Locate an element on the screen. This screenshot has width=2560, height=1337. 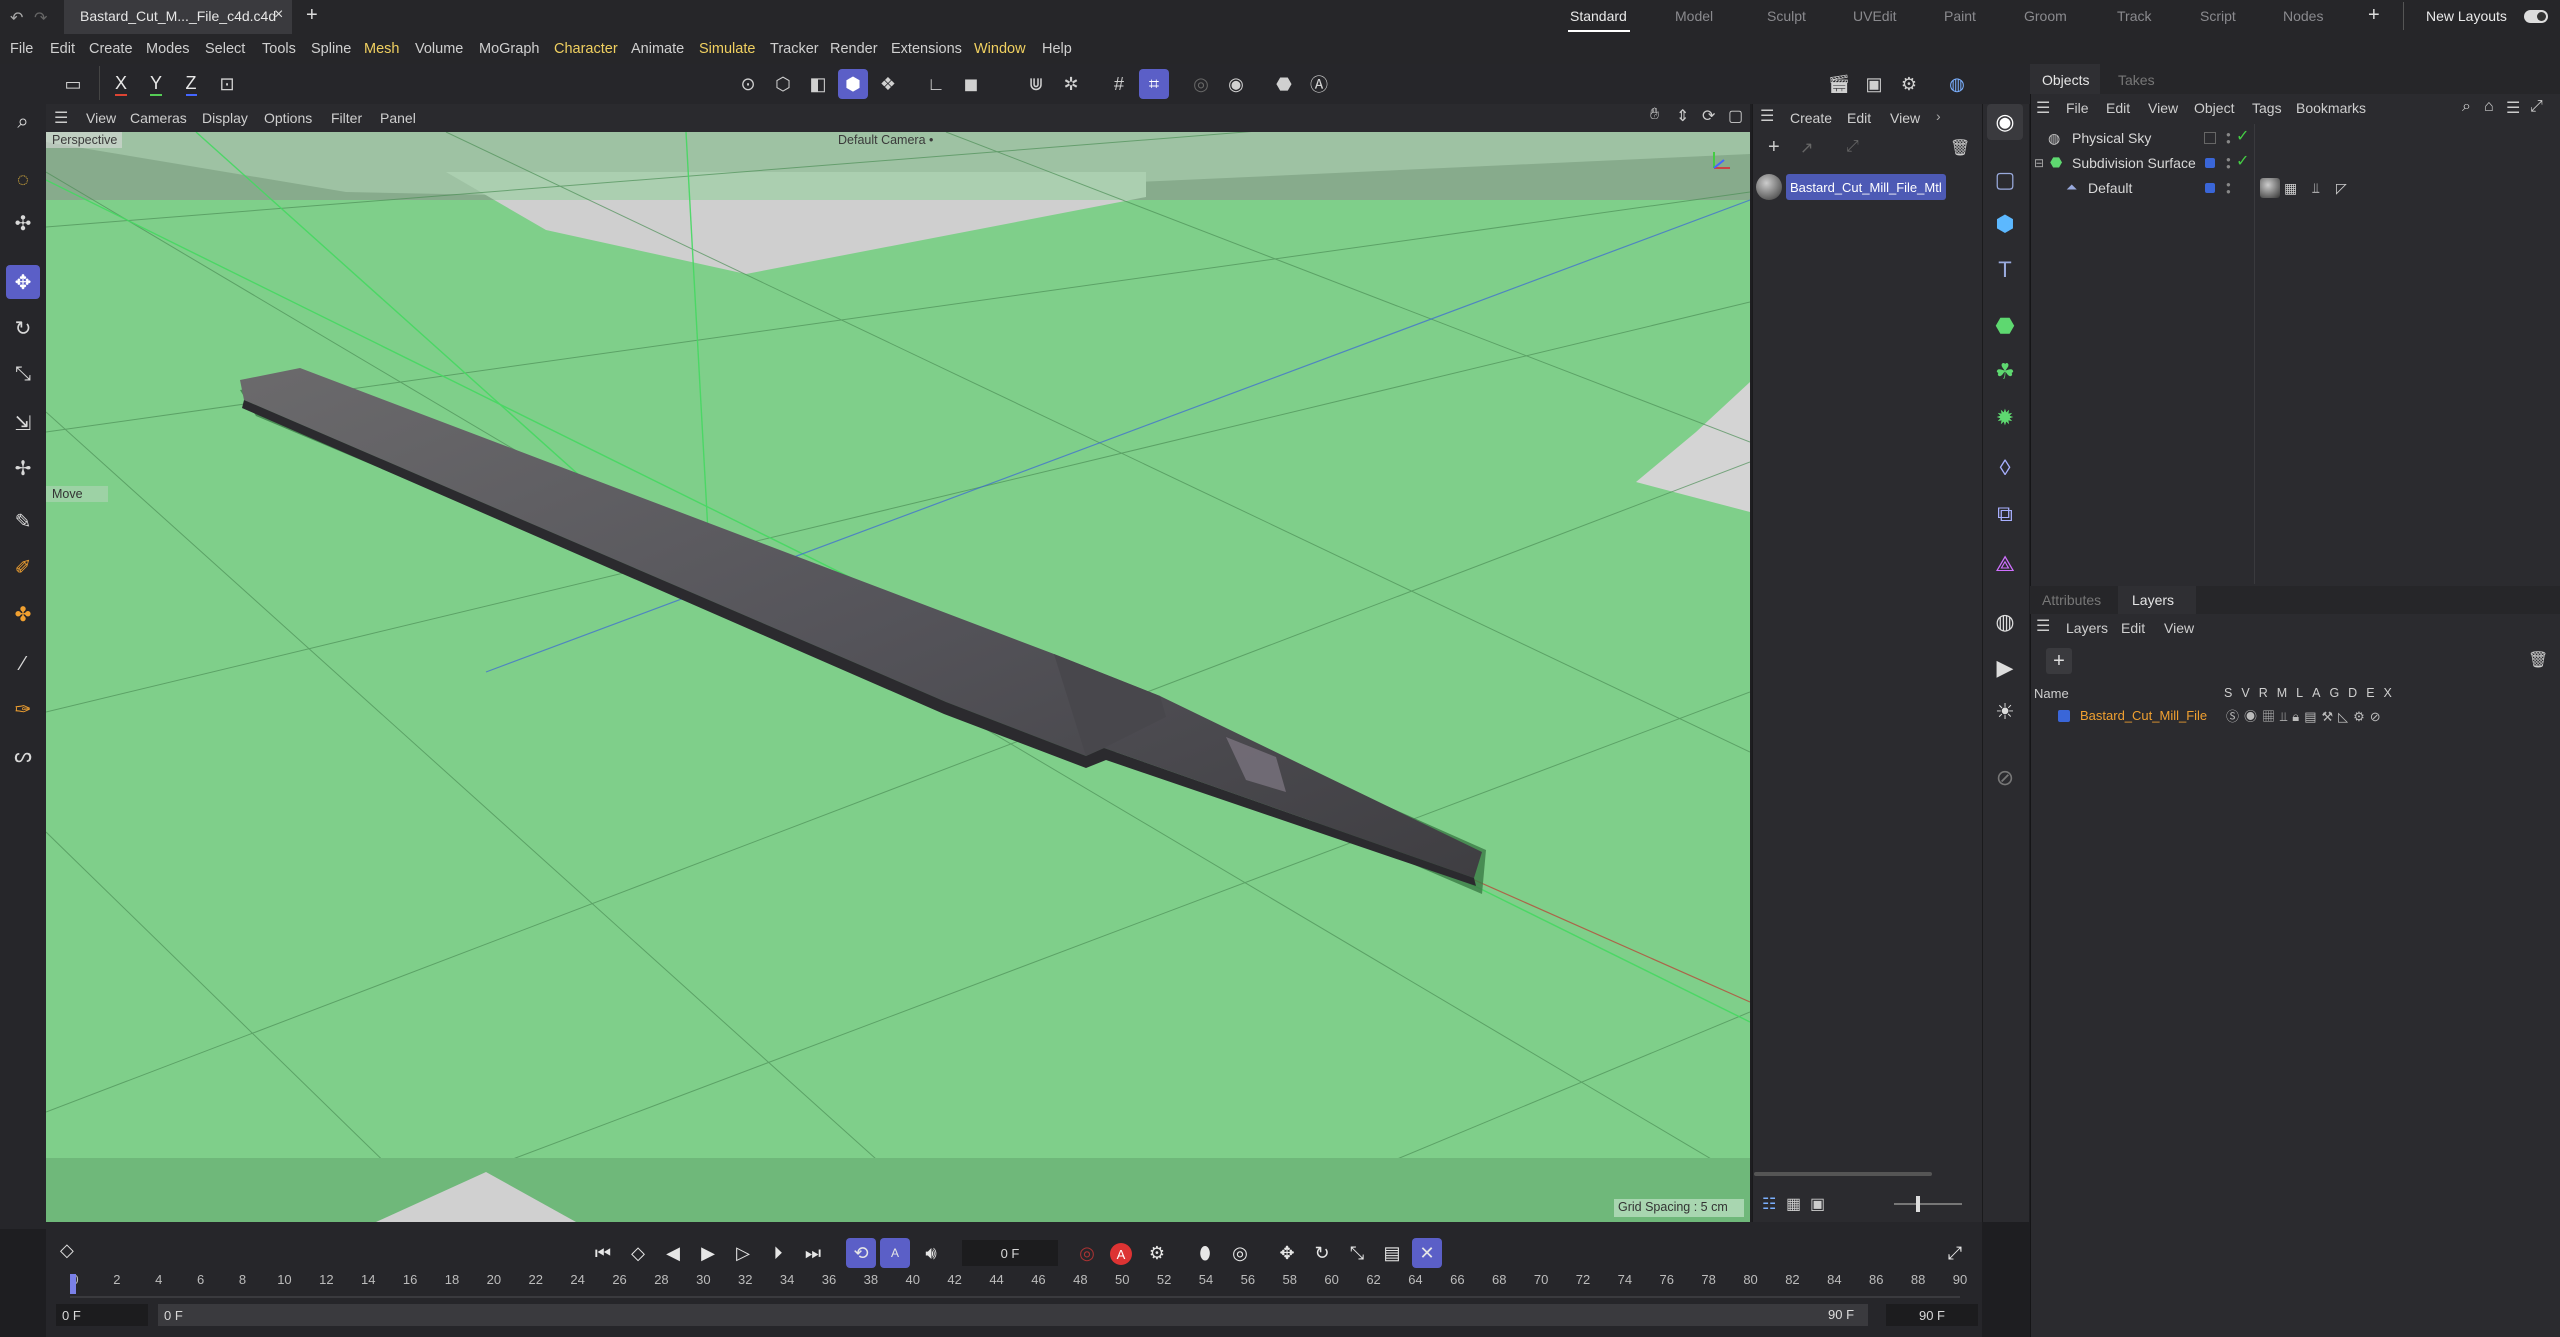
menu-help: Help is located at coordinates (1057, 49).